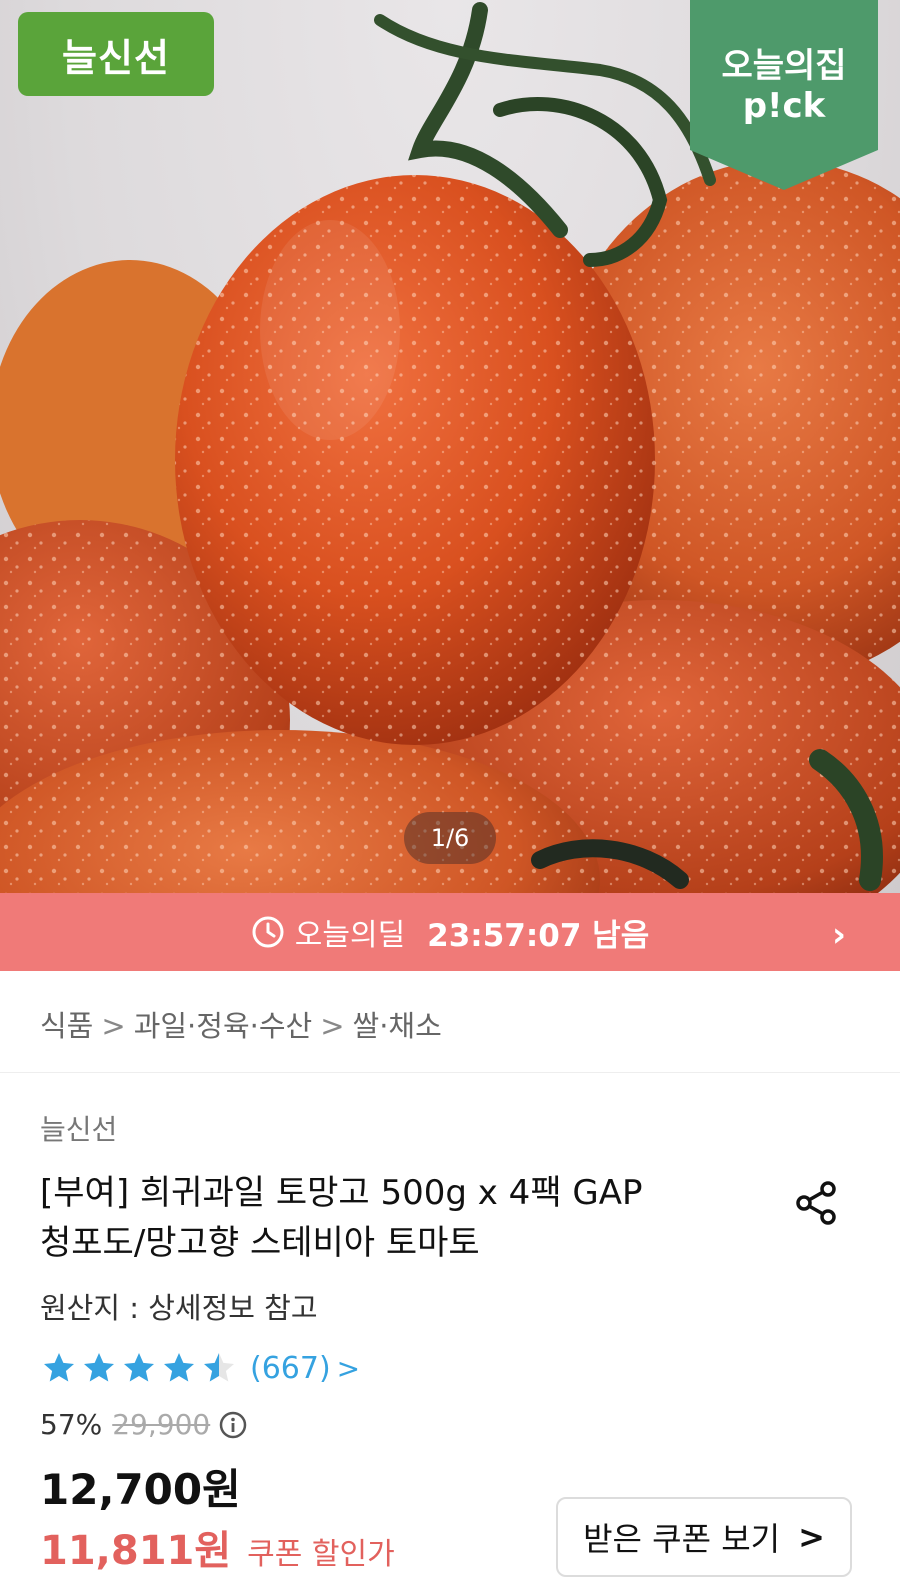  What do you see at coordinates (538, 935) in the screenshot?
I see `deal-countdown: 23:57:07 남음` at bounding box center [538, 935].